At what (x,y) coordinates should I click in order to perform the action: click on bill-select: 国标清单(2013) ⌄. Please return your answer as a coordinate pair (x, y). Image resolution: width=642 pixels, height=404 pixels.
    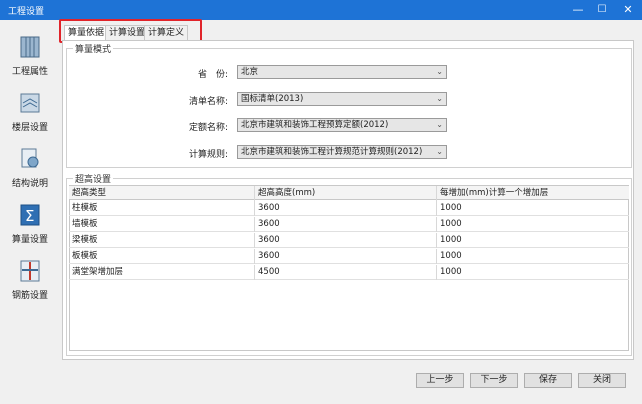
    Looking at the image, I should click on (342, 99).